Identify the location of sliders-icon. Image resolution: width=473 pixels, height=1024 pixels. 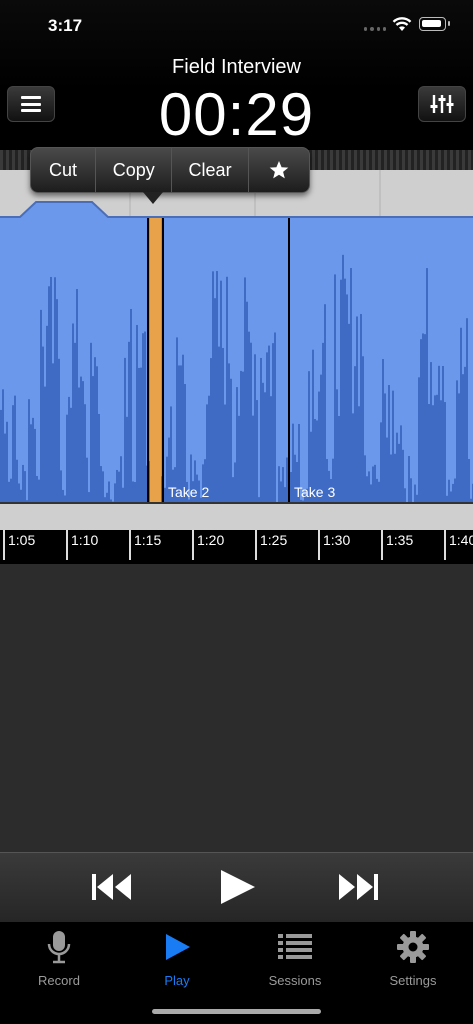
(442, 104).